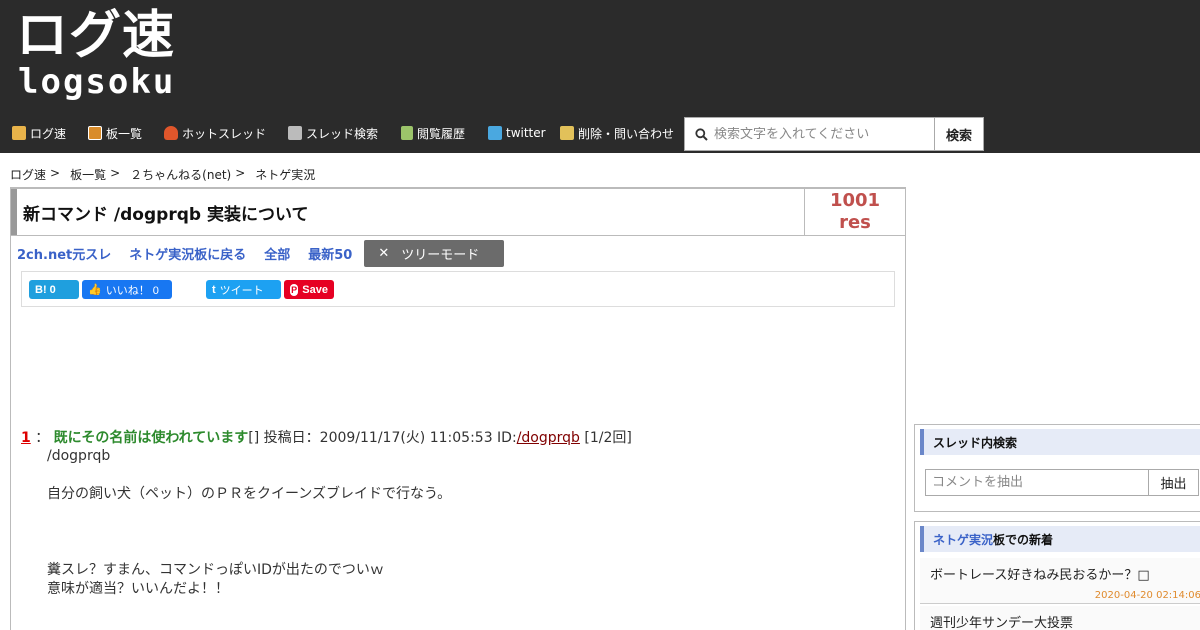 The image size is (1200, 630). I want to click on back-to-board-link: ネトゲ実況板に戻る, so click(187, 253).